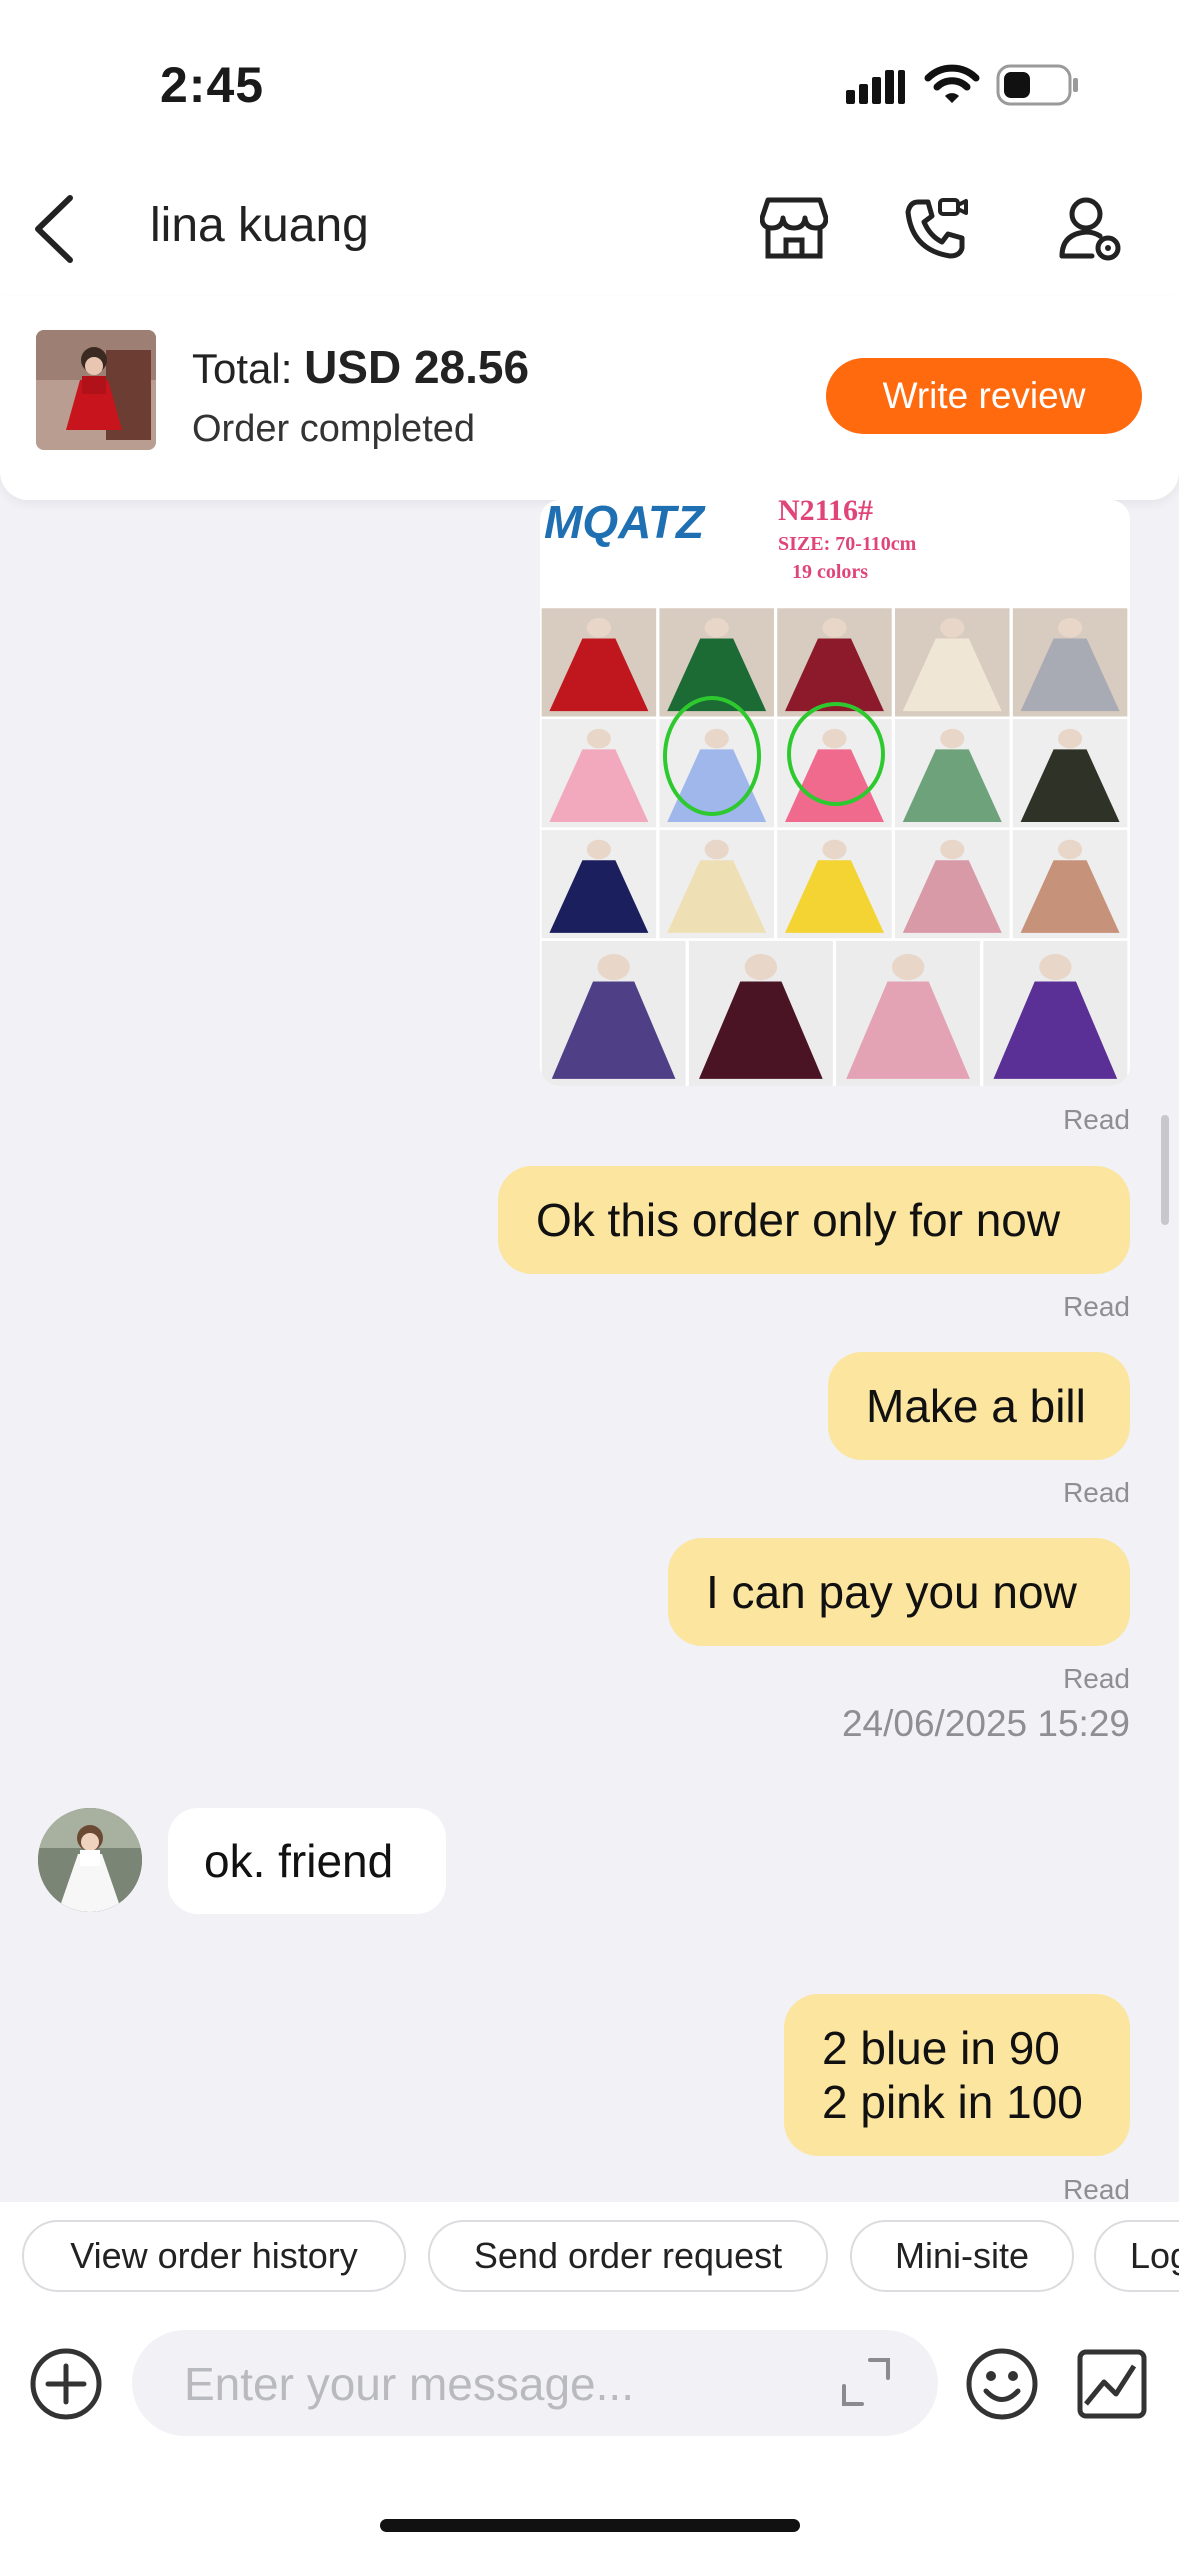 The image size is (1179, 2556). Describe the element at coordinates (825, 513) in the screenshot. I see `catalog-model: N2116#` at that location.